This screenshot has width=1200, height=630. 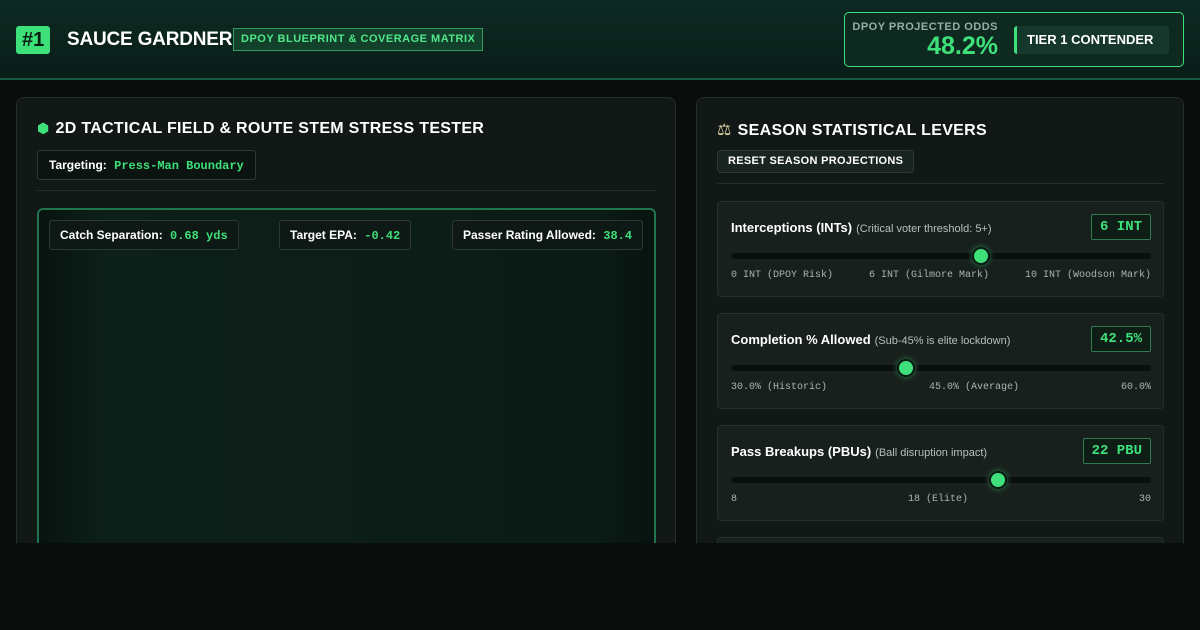 I want to click on targeting-chip: Targeting: Press-Man Boundary, so click(x=146, y=165).